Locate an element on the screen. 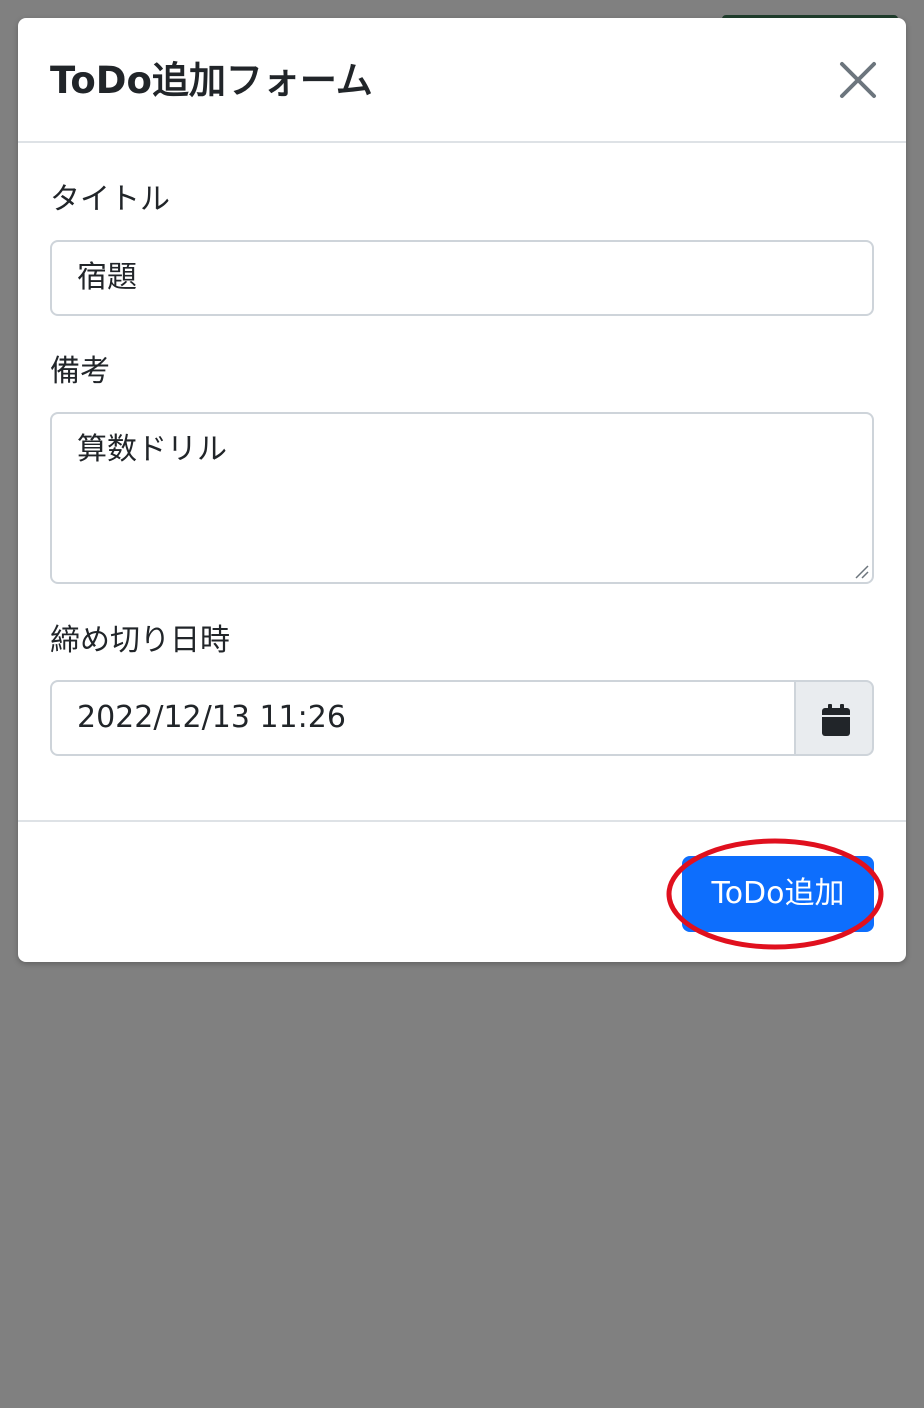 The image size is (924, 1408). close-icon is located at coordinates (858, 80).